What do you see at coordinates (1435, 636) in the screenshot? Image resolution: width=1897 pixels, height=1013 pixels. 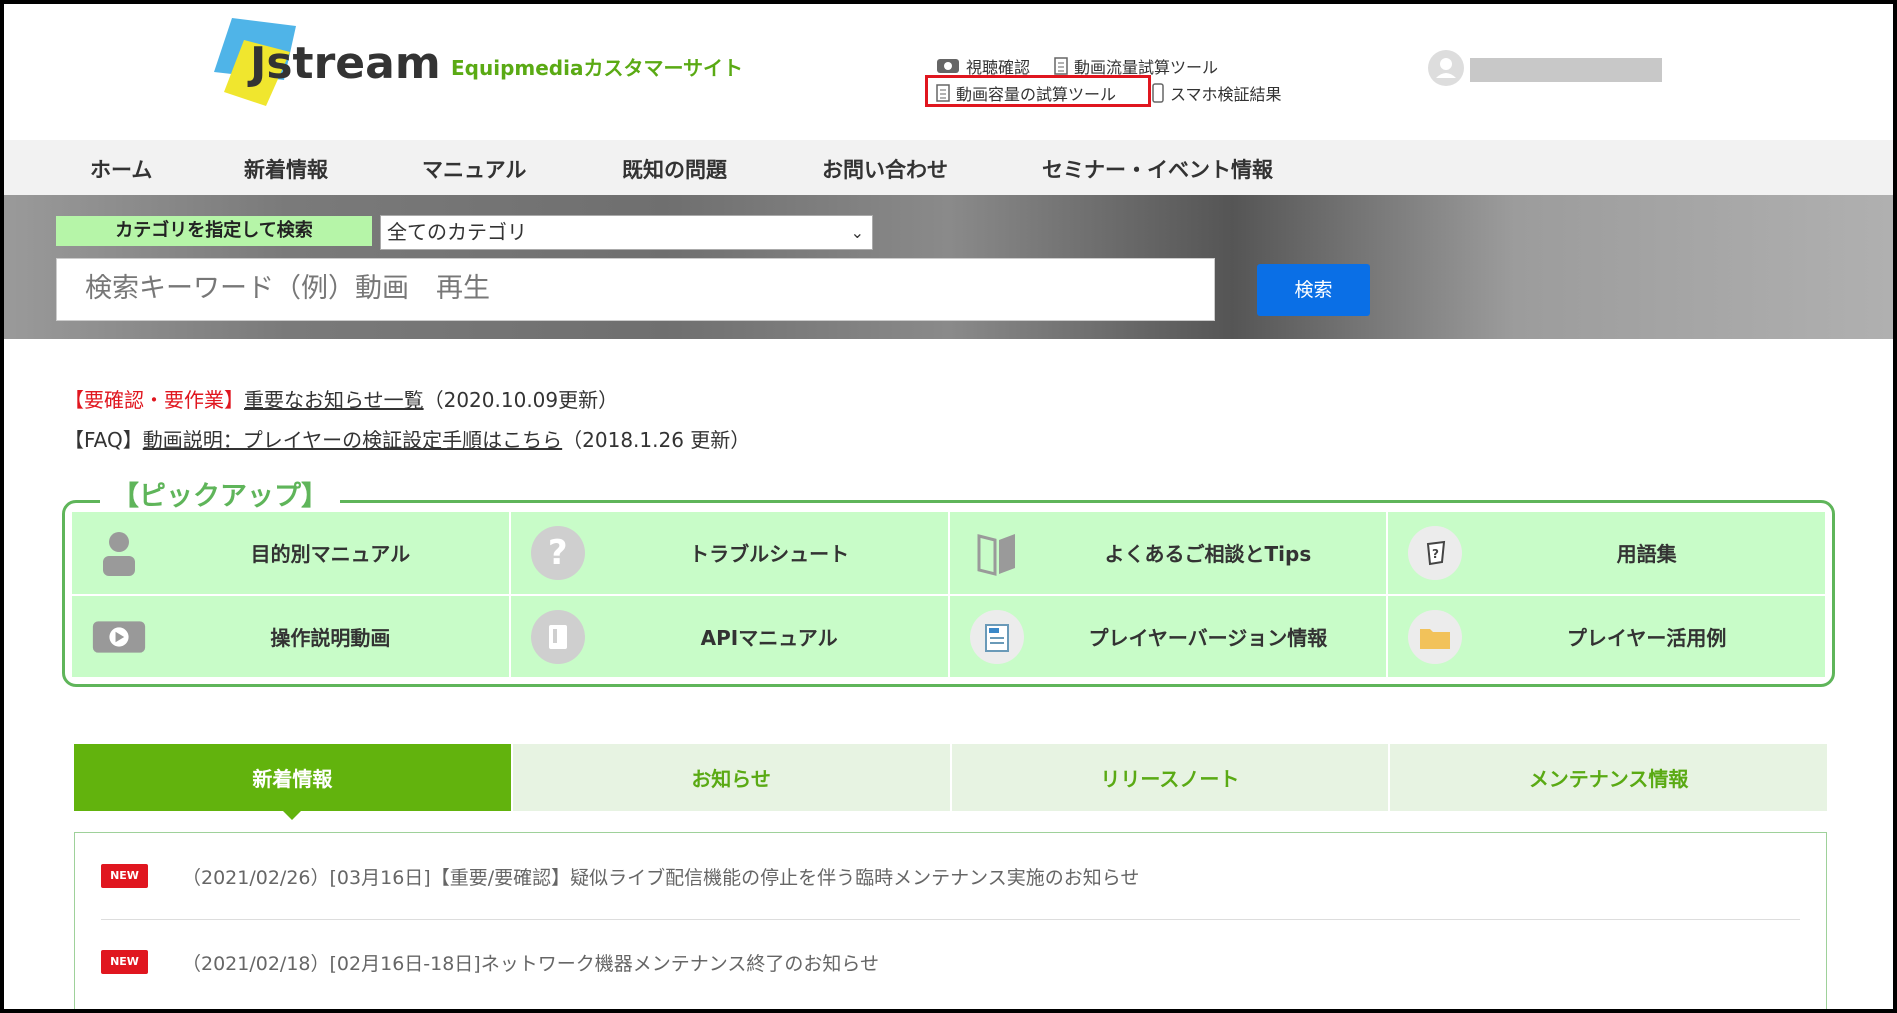 I see `folder-icon` at bounding box center [1435, 636].